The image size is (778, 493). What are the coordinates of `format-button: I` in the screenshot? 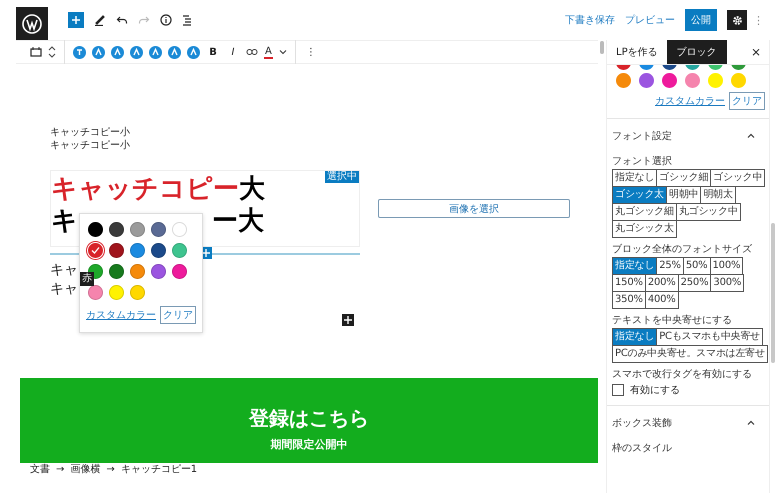 It's located at (233, 52).